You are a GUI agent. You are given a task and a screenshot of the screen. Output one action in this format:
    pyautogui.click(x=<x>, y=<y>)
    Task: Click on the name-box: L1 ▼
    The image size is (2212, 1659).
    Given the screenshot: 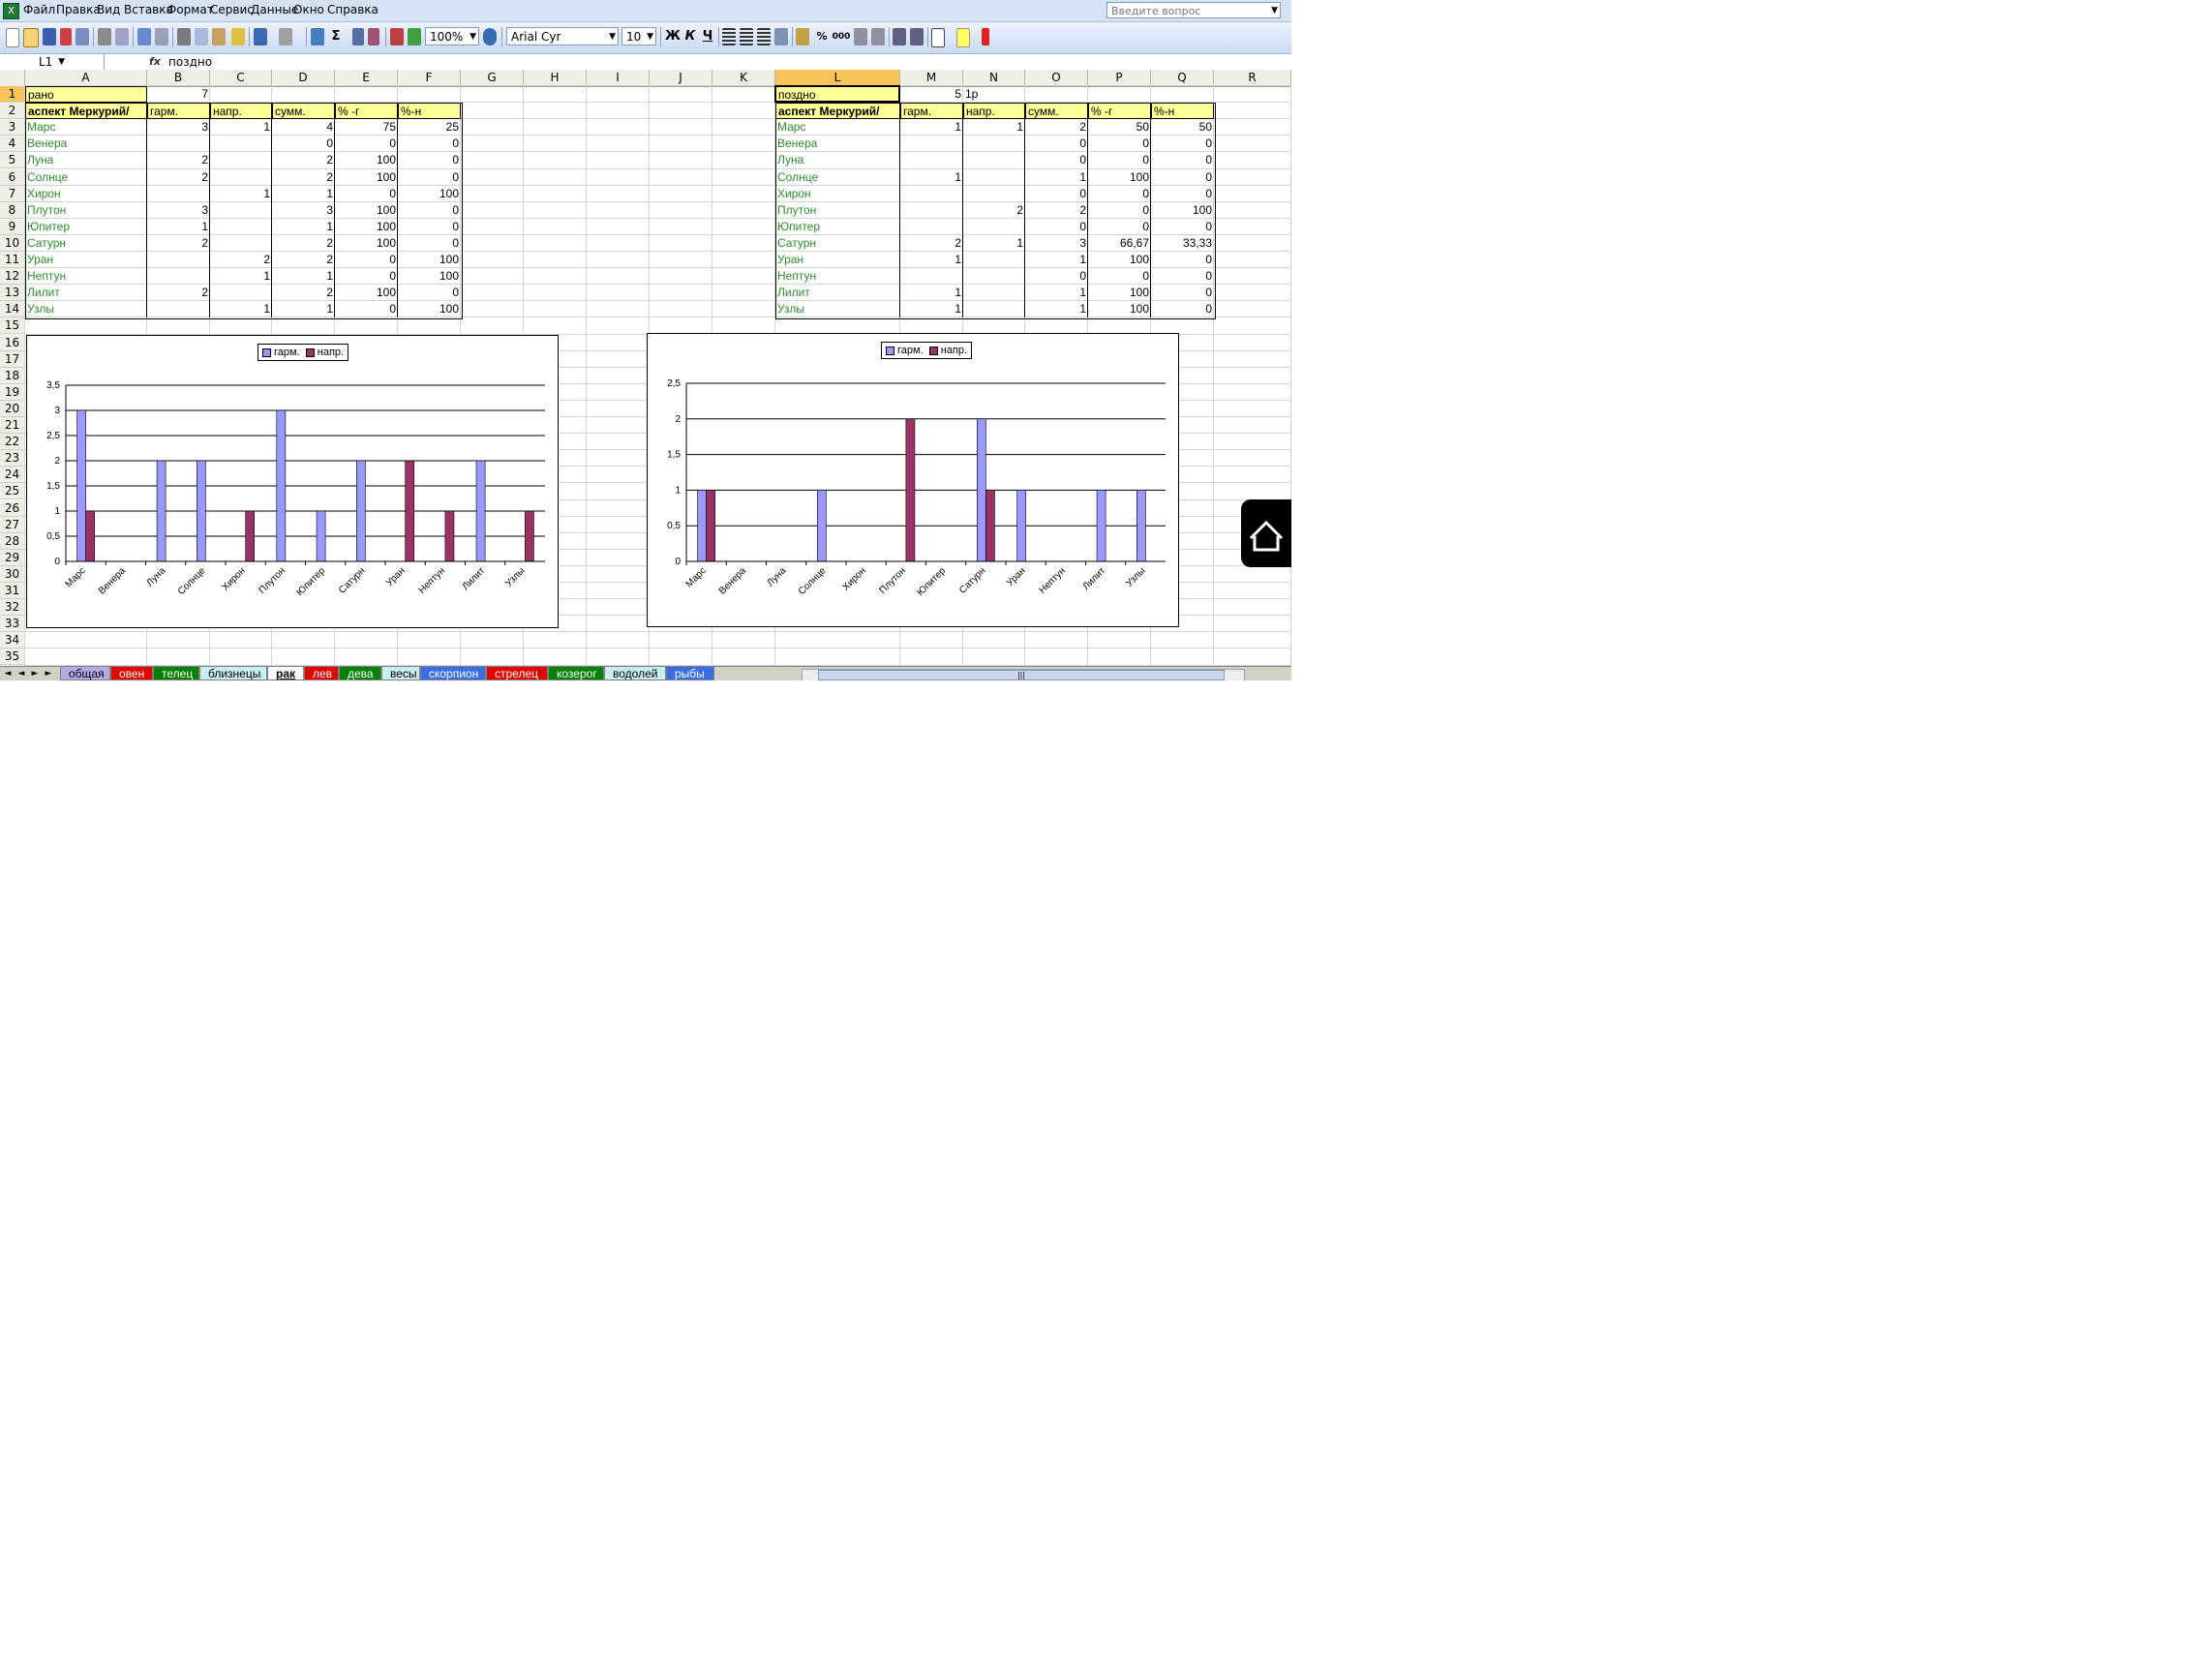 What is the action you would take?
    pyautogui.click(x=52, y=62)
    